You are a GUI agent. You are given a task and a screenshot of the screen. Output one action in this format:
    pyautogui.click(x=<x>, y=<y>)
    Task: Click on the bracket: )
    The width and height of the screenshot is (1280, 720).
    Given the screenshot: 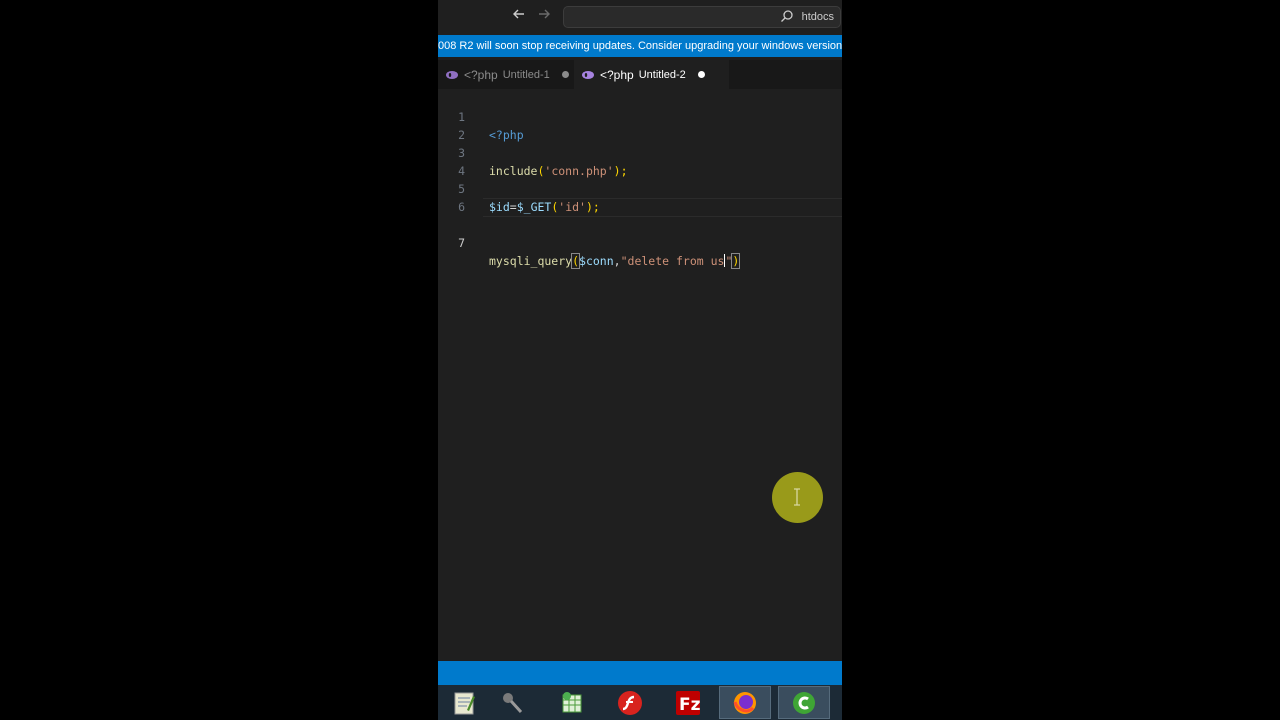 What is the action you would take?
    pyautogui.click(x=736, y=261)
    